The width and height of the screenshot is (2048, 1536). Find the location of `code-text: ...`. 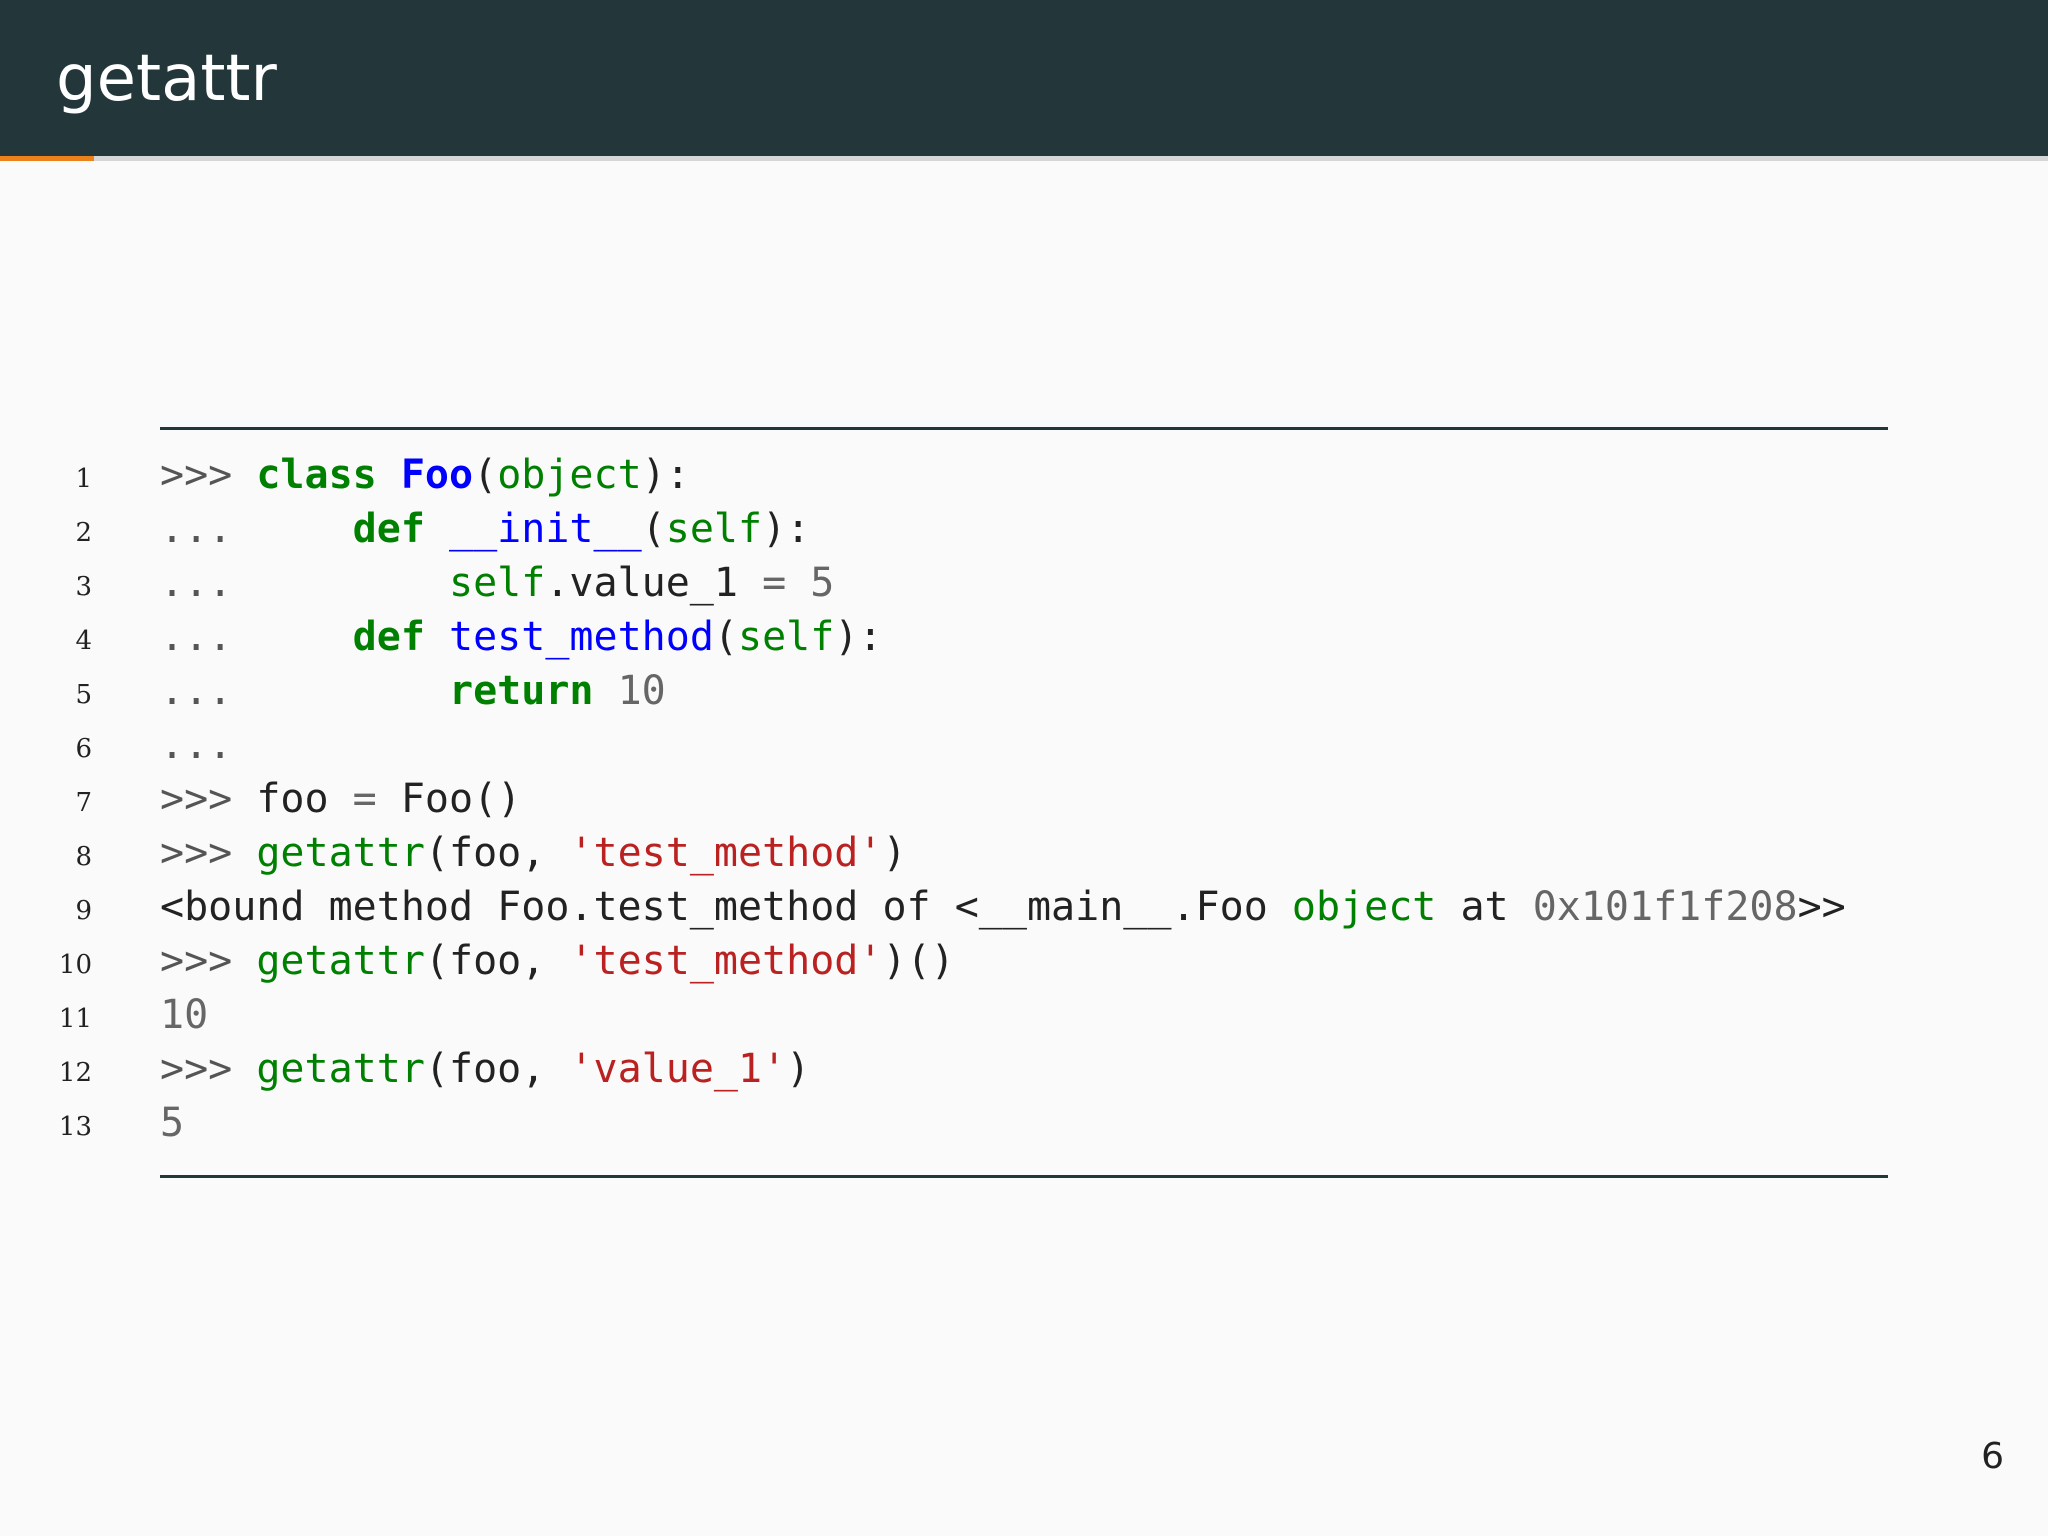

code-text: ... is located at coordinates (196, 745).